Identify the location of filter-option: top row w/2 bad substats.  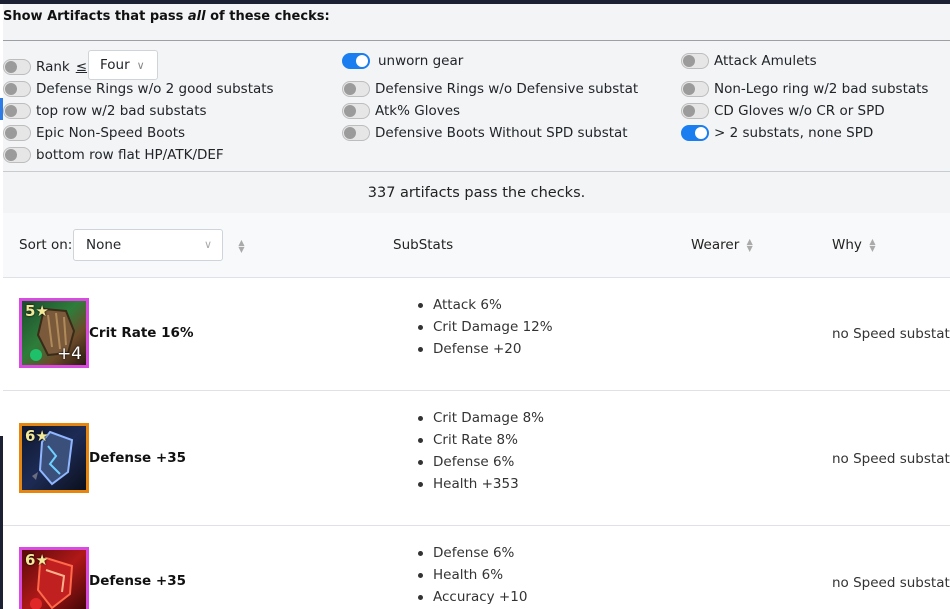
(105, 111).